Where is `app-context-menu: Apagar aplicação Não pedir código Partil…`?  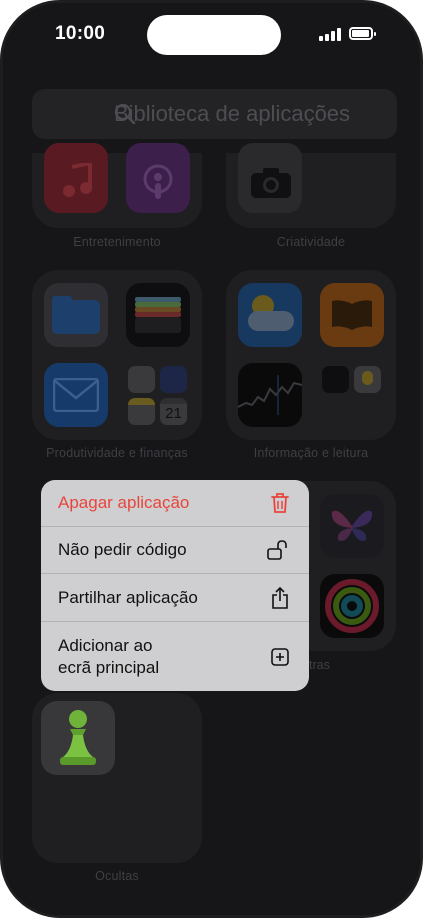
app-context-menu: Apagar aplicação Não pedir código Partil… is located at coordinates (175, 585).